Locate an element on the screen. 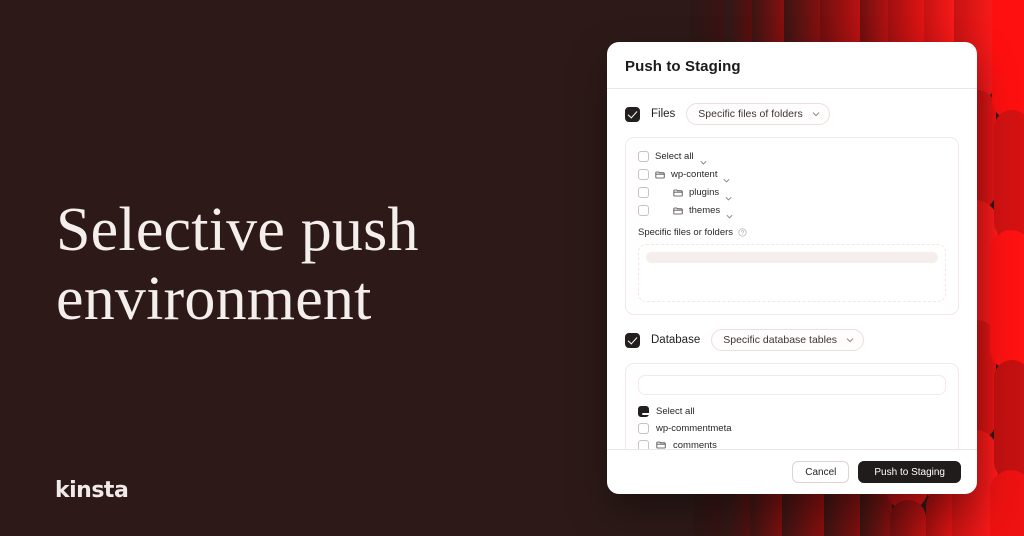 The height and width of the screenshot is (536, 1024). loading-skeleton-bar is located at coordinates (792, 257).